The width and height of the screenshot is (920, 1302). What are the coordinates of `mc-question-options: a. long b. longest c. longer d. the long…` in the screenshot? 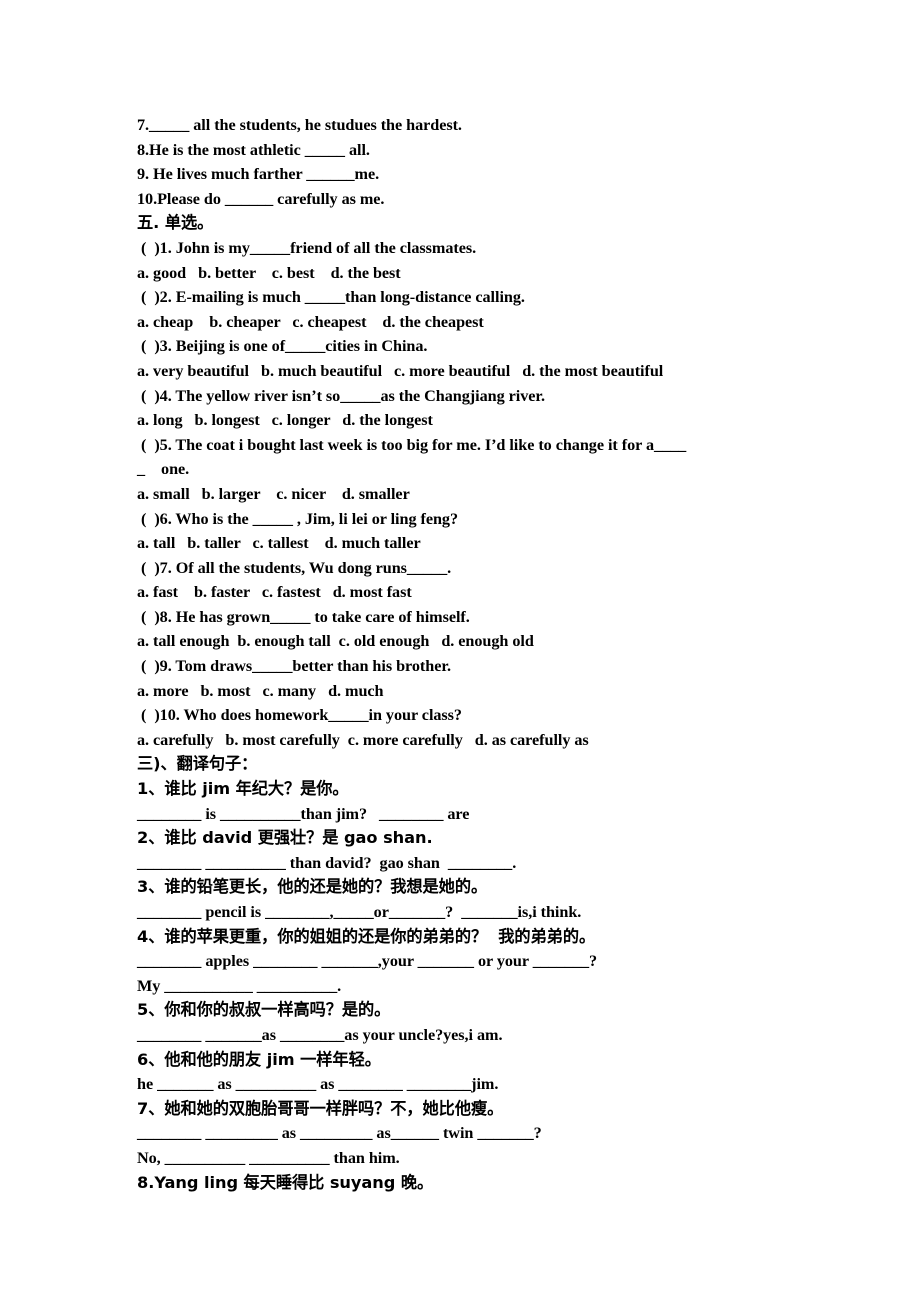 It's located at (285, 420).